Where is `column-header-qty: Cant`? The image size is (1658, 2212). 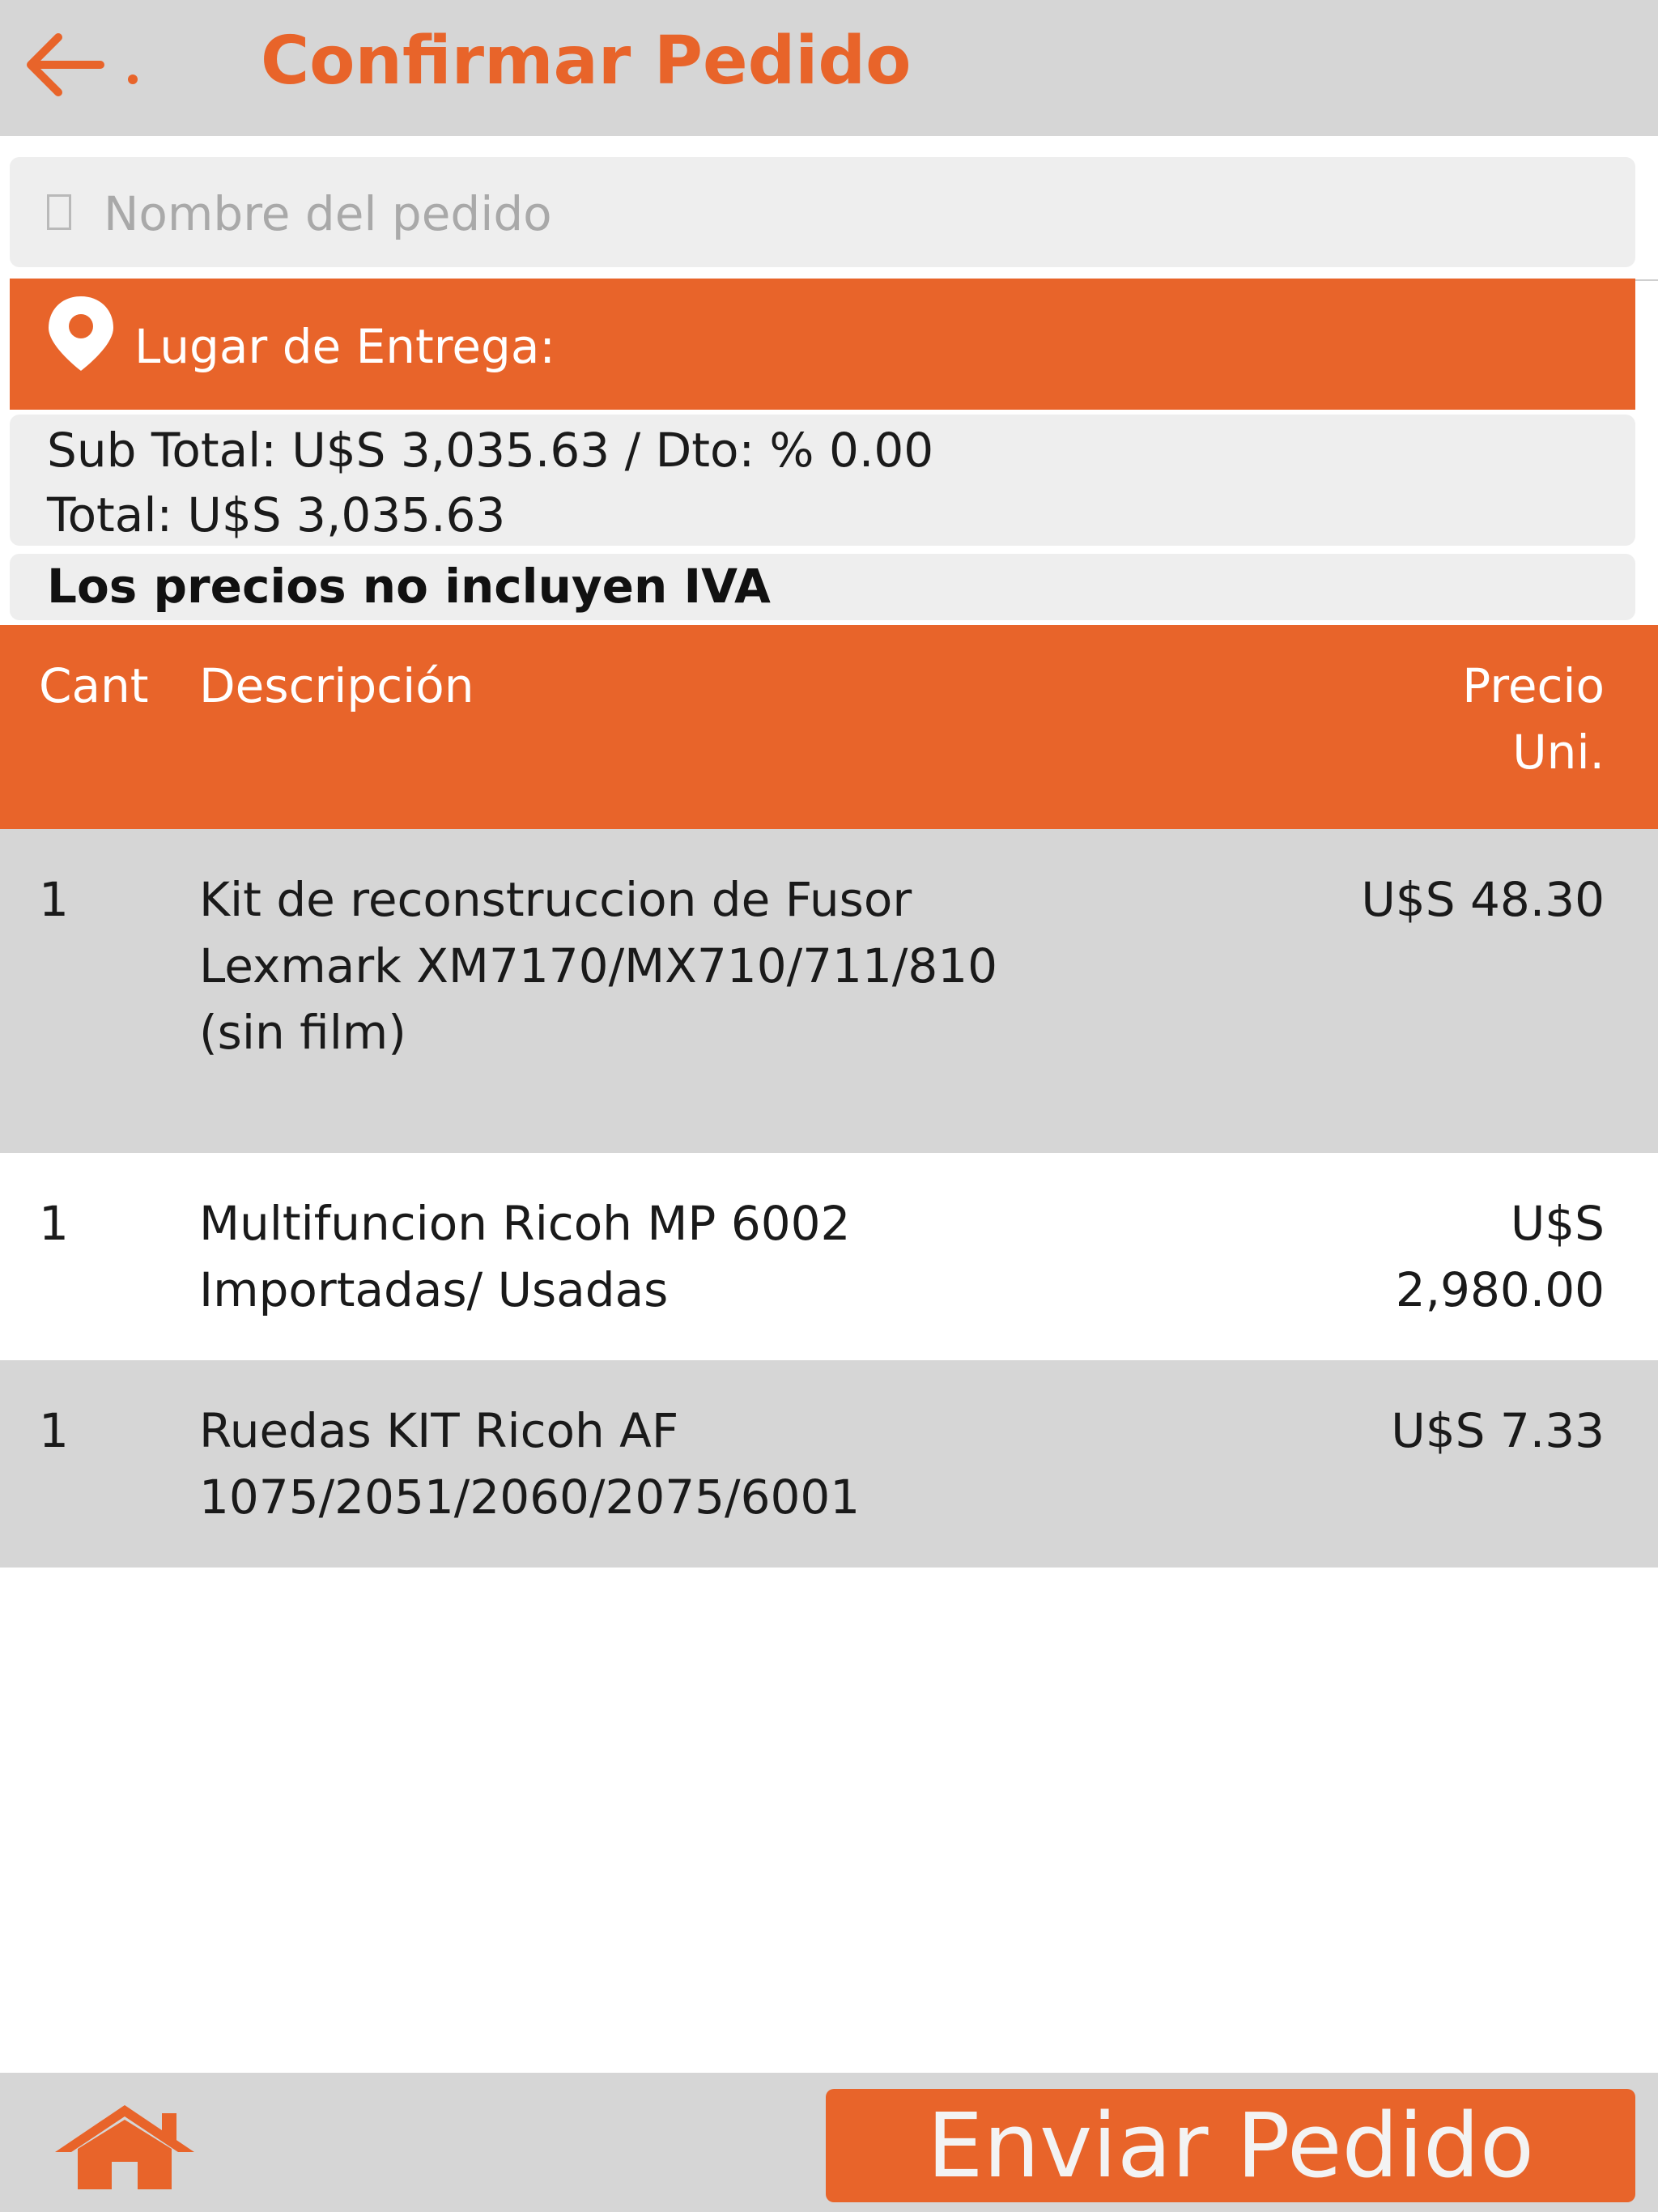
column-header-qty: Cant is located at coordinates (94, 686).